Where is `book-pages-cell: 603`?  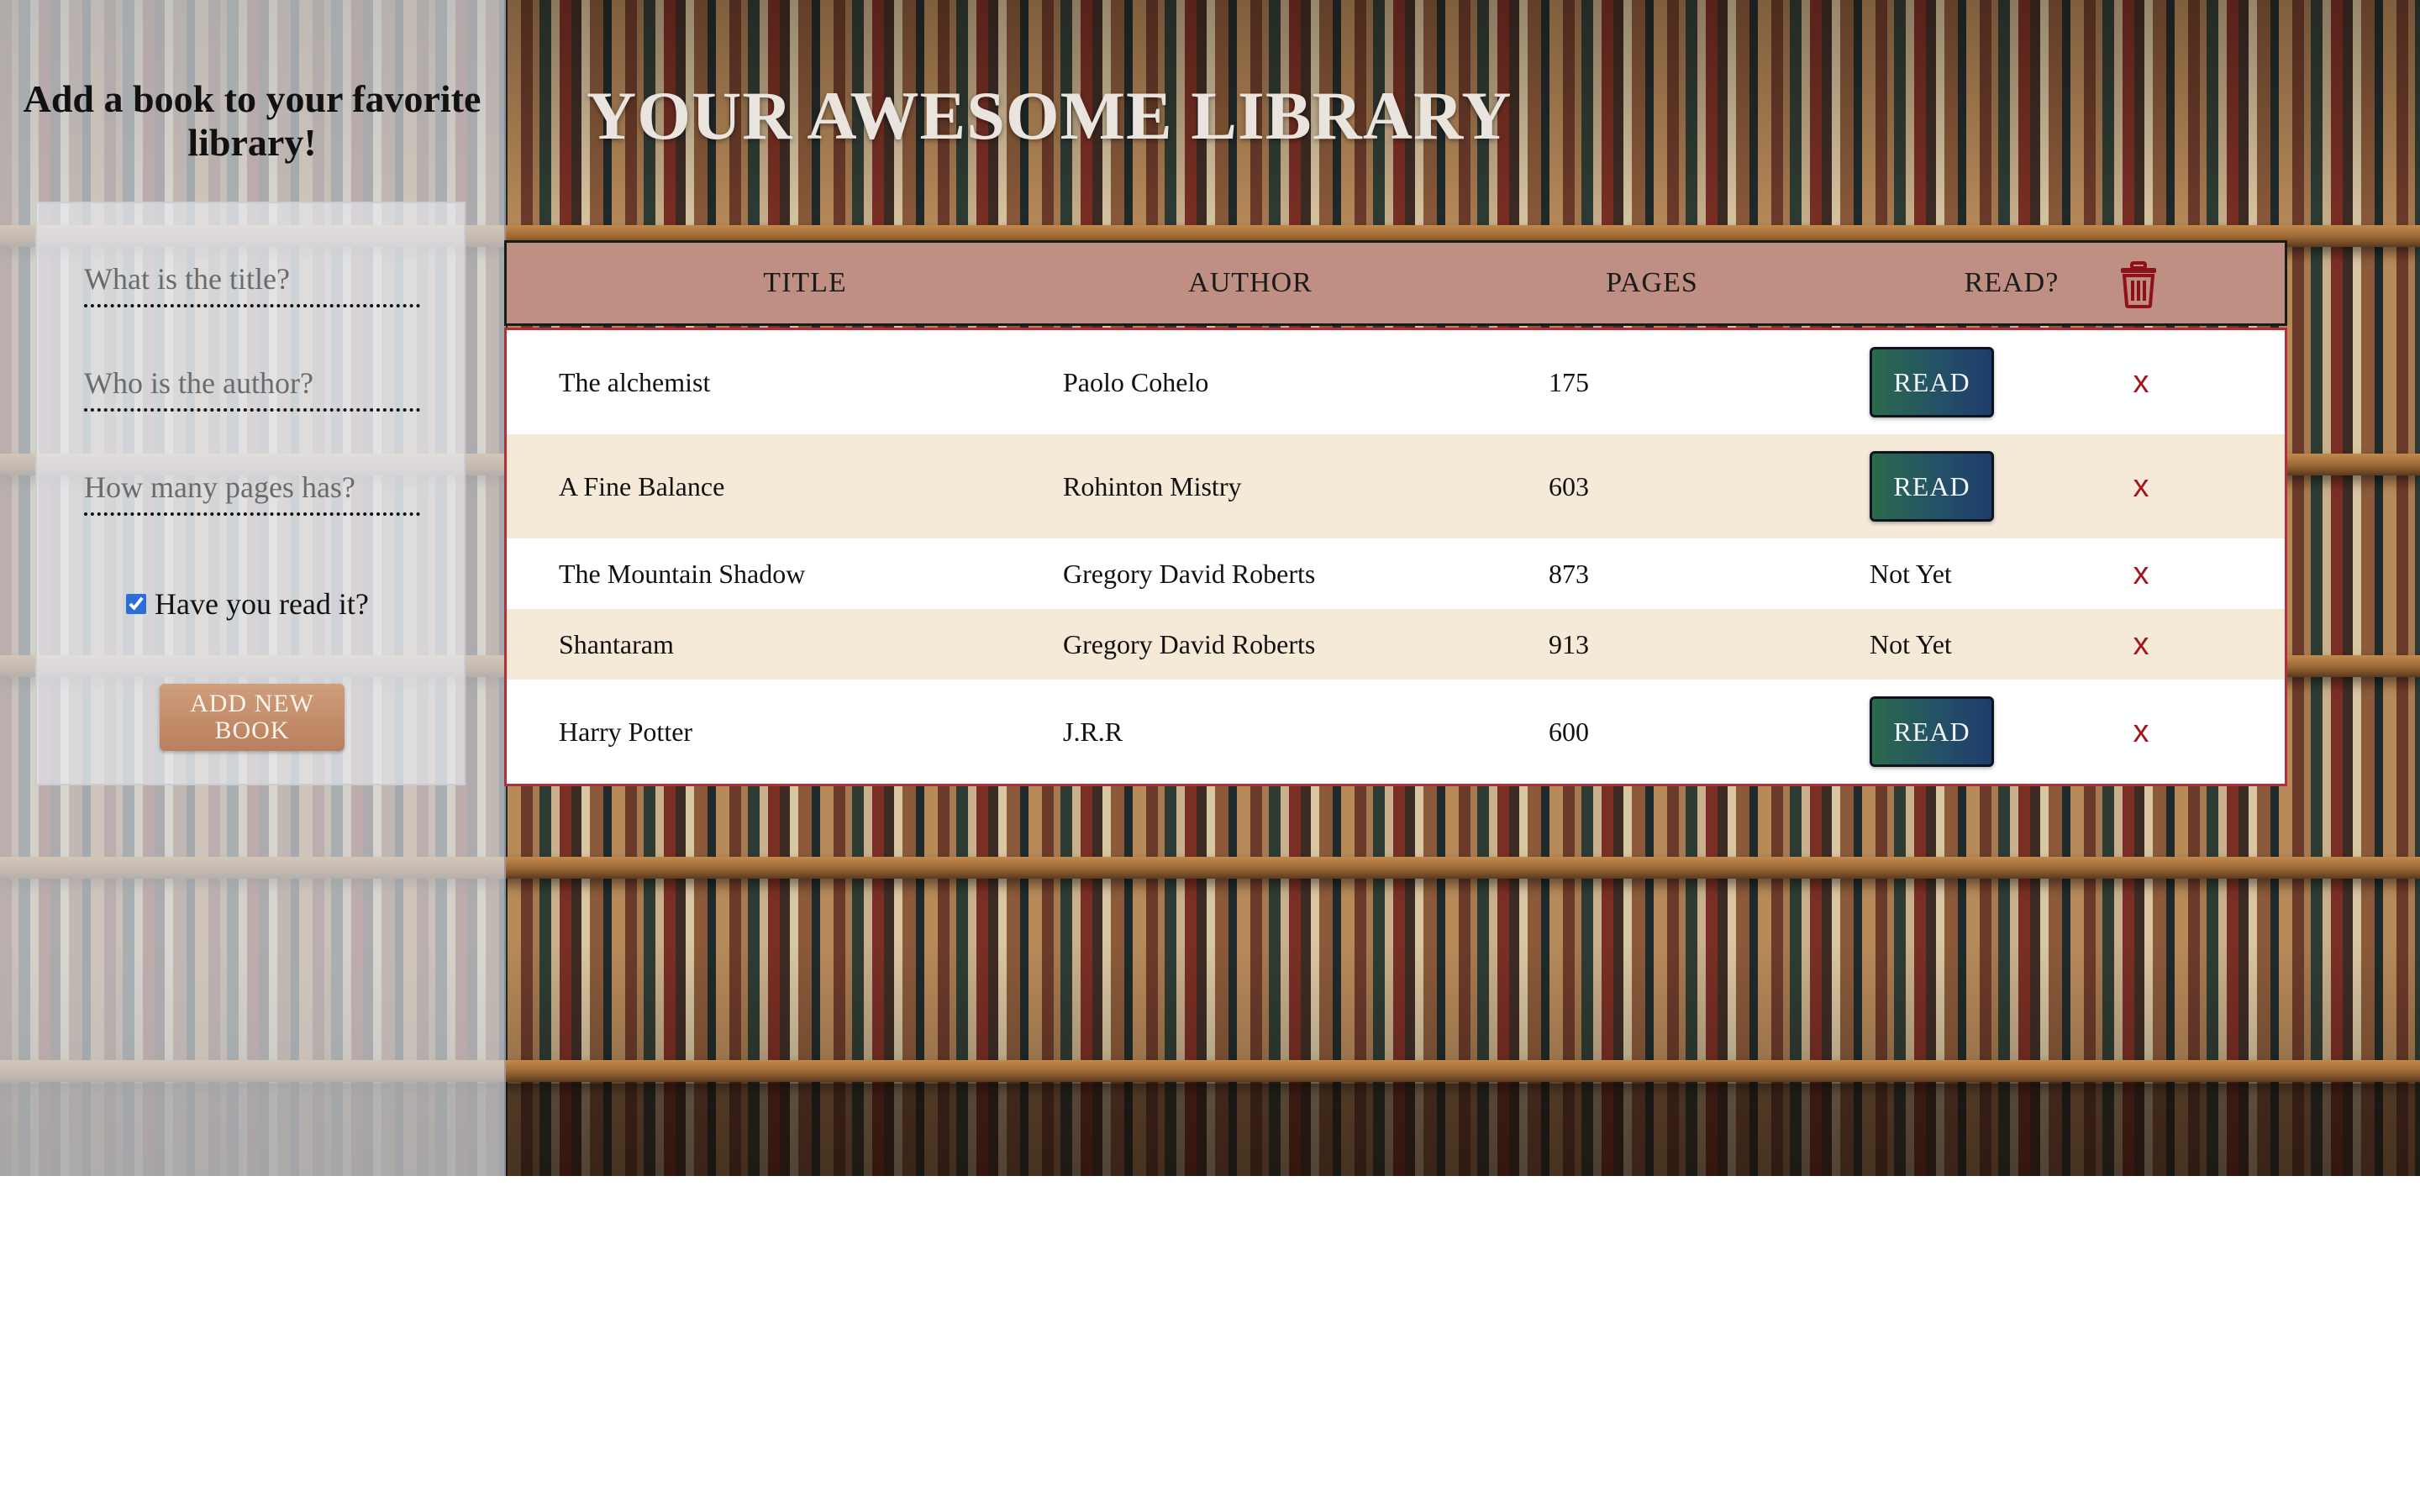
book-pages-cell: 603 is located at coordinates (1569, 485).